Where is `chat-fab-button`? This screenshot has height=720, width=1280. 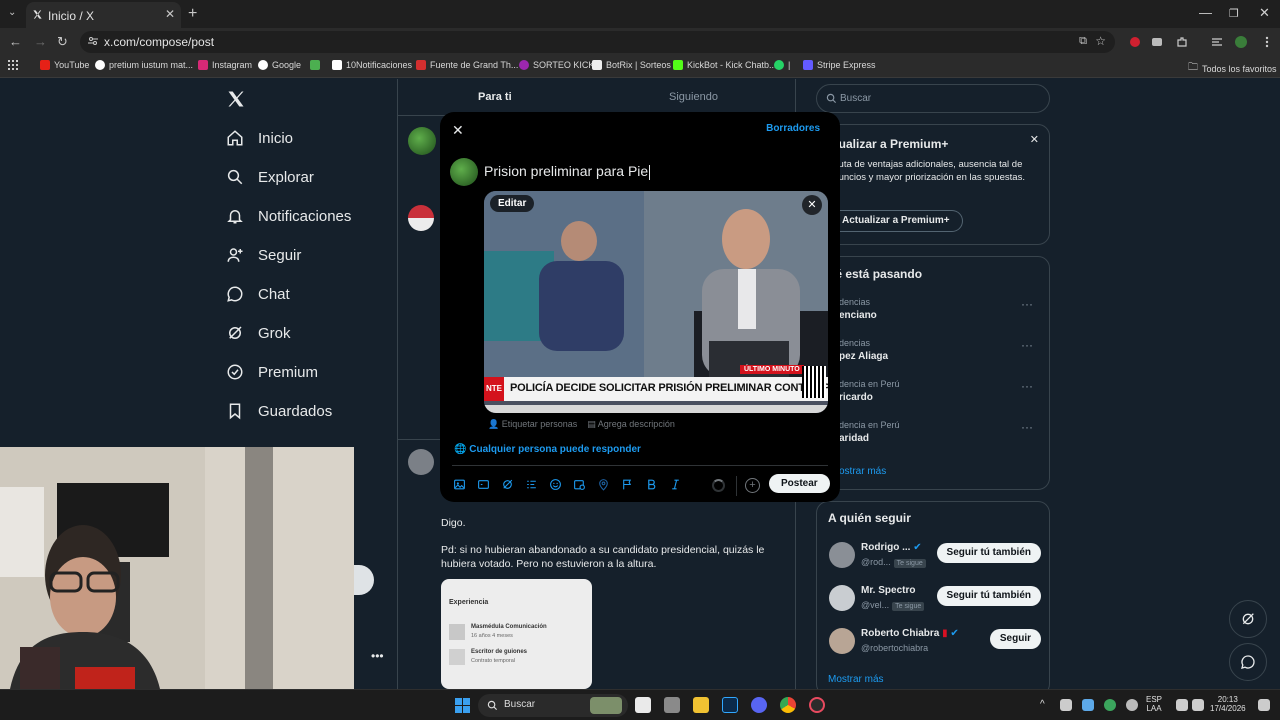 chat-fab-button is located at coordinates (1248, 662).